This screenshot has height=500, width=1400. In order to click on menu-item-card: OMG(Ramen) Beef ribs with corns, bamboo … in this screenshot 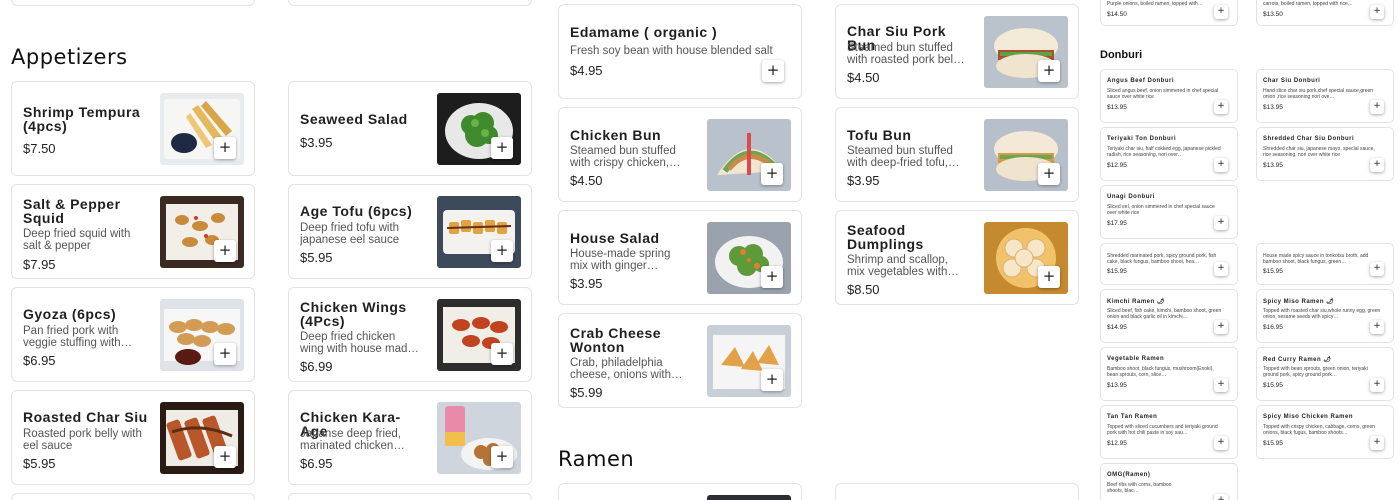, I will do `click(1169, 481)`.